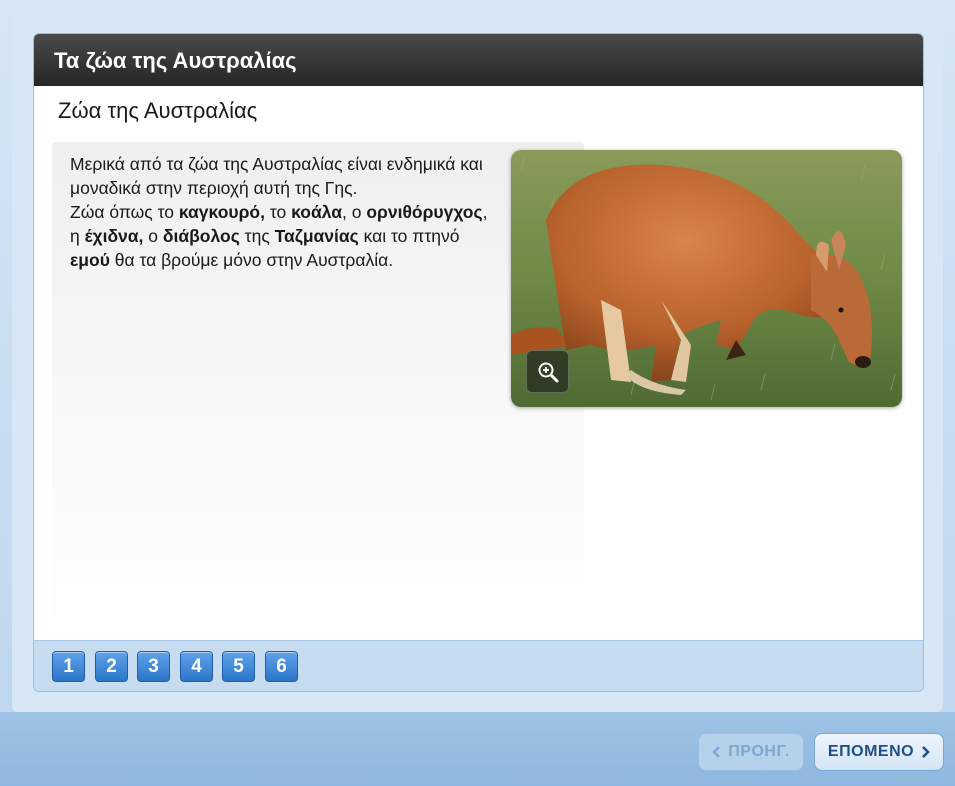  Describe the element at coordinates (317, 212) in the screenshot. I see `koala-term: κοάλα` at that location.